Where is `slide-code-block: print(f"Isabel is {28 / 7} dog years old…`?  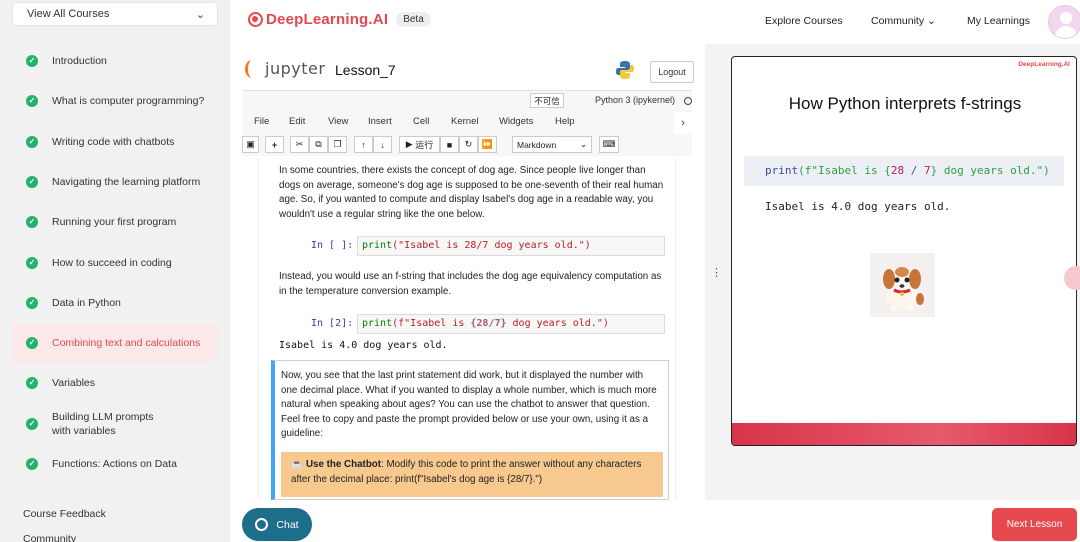
slide-code-block: print(f"Isabel is {28 / 7} dog years old… is located at coordinates (904, 171).